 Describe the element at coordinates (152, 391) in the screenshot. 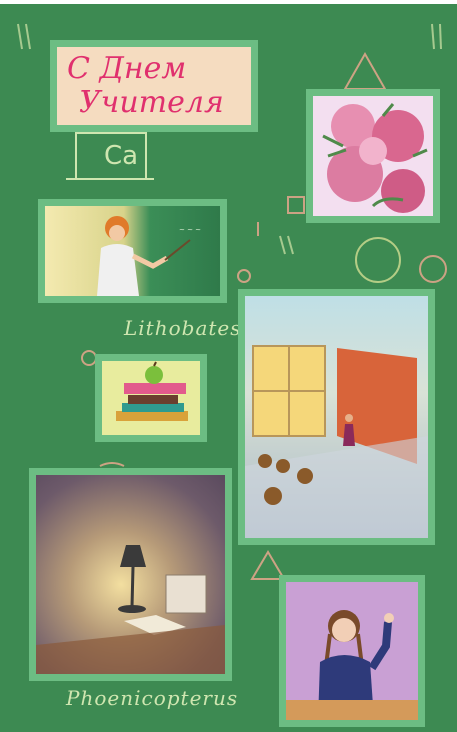

I see `books-with-apple-icon` at that location.